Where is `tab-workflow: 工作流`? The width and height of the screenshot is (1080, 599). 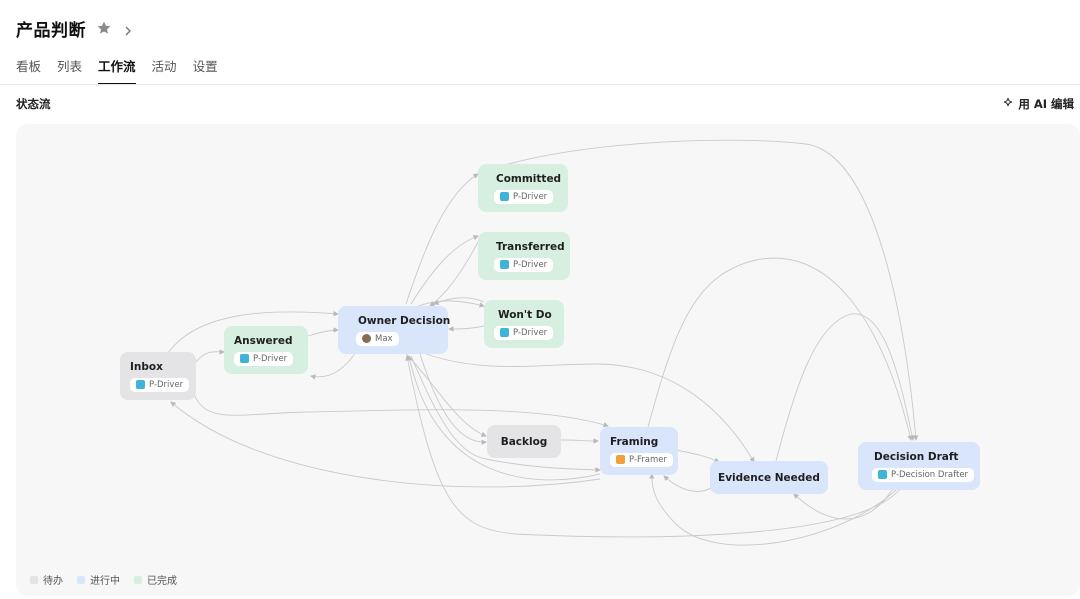 tab-workflow: 工作流 is located at coordinates (117, 70).